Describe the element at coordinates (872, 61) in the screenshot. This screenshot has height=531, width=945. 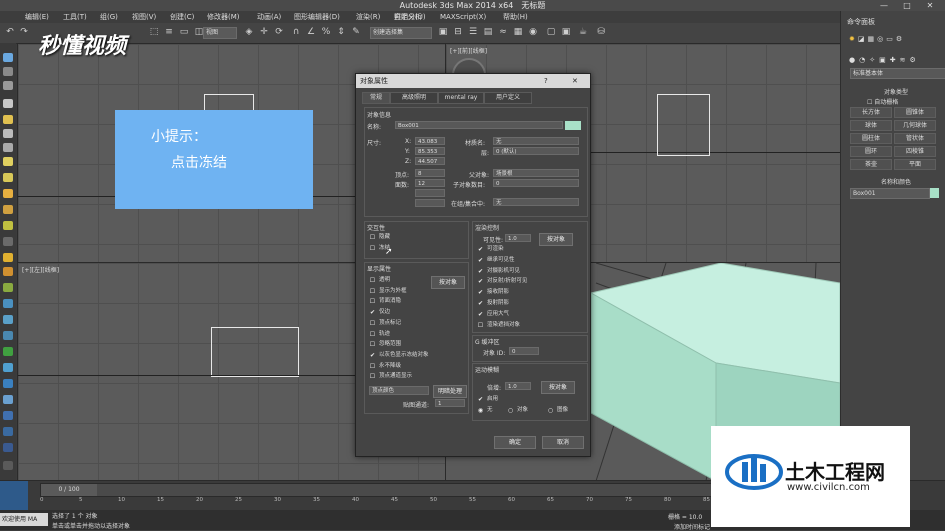
I see `lights-icon: ✧` at that location.